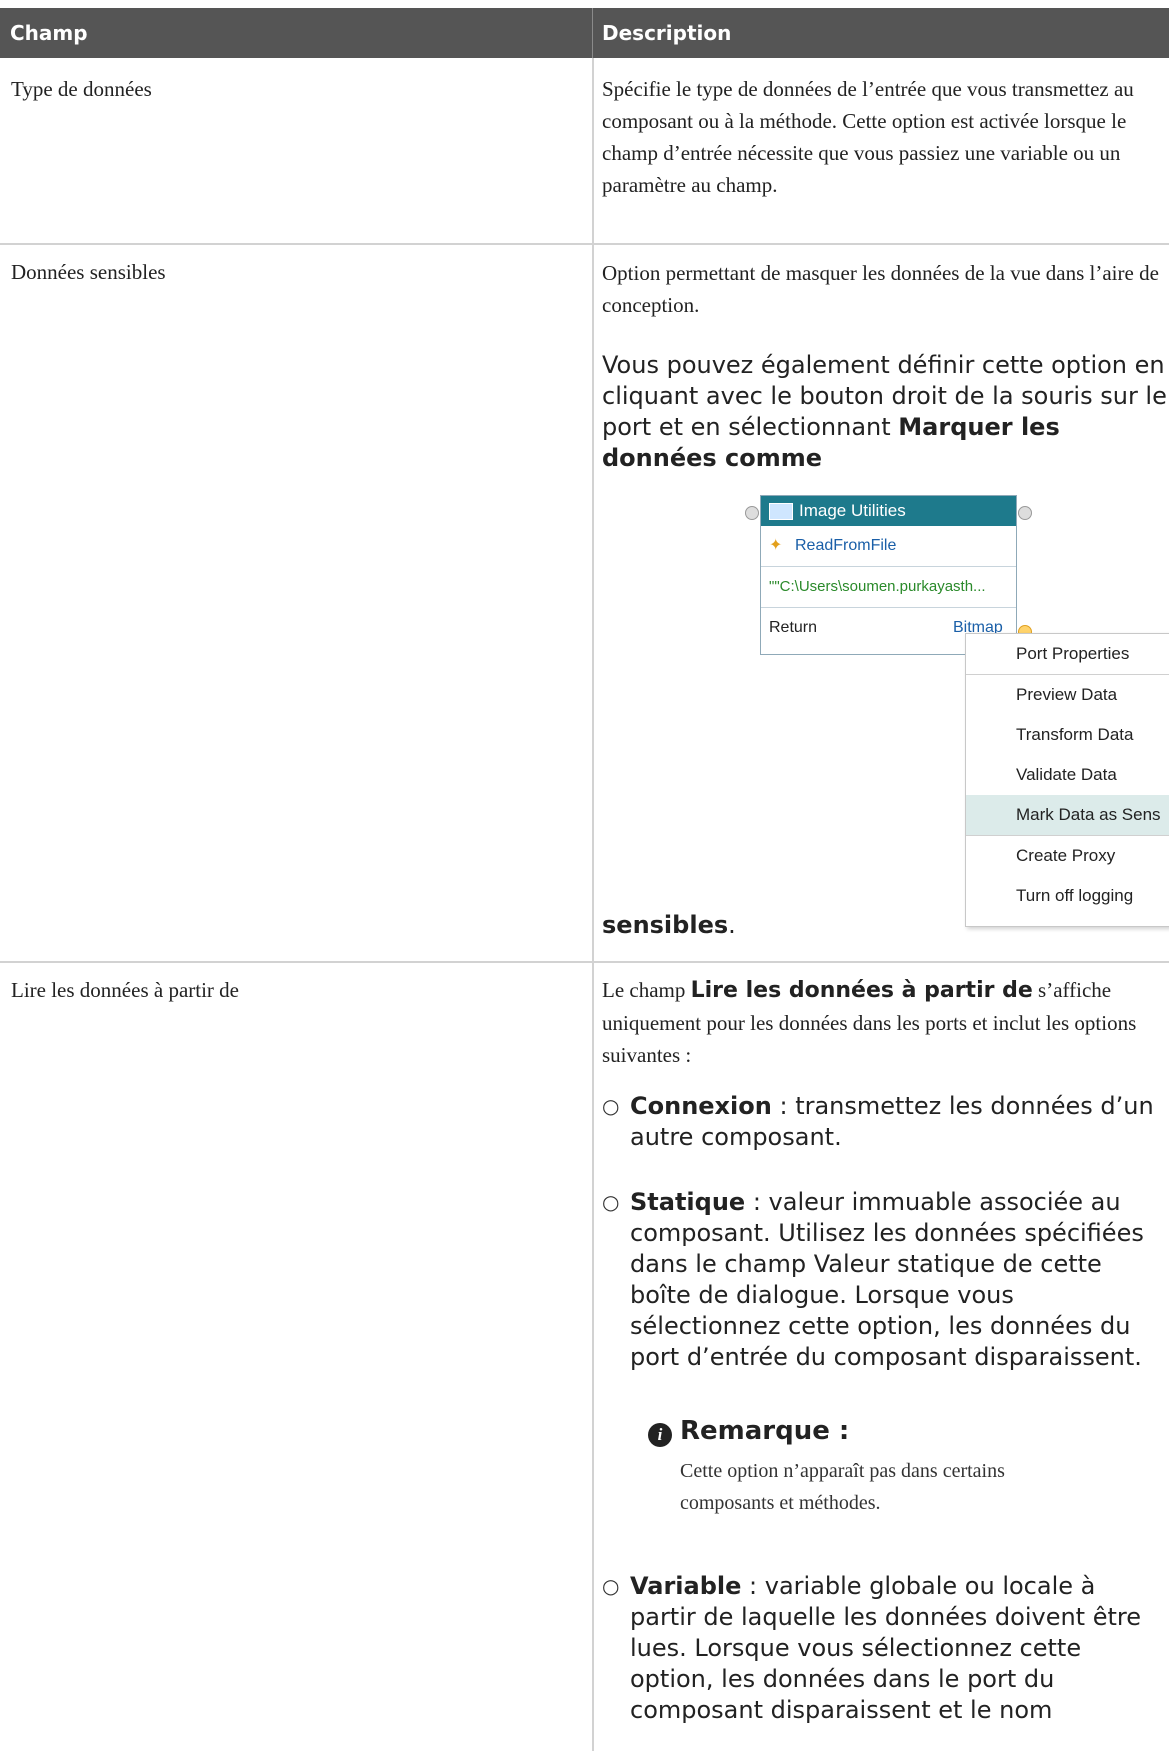 The width and height of the screenshot is (1169, 1751). I want to click on menu-item-turn-off-logging: Turn off logging, so click(1067, 896).